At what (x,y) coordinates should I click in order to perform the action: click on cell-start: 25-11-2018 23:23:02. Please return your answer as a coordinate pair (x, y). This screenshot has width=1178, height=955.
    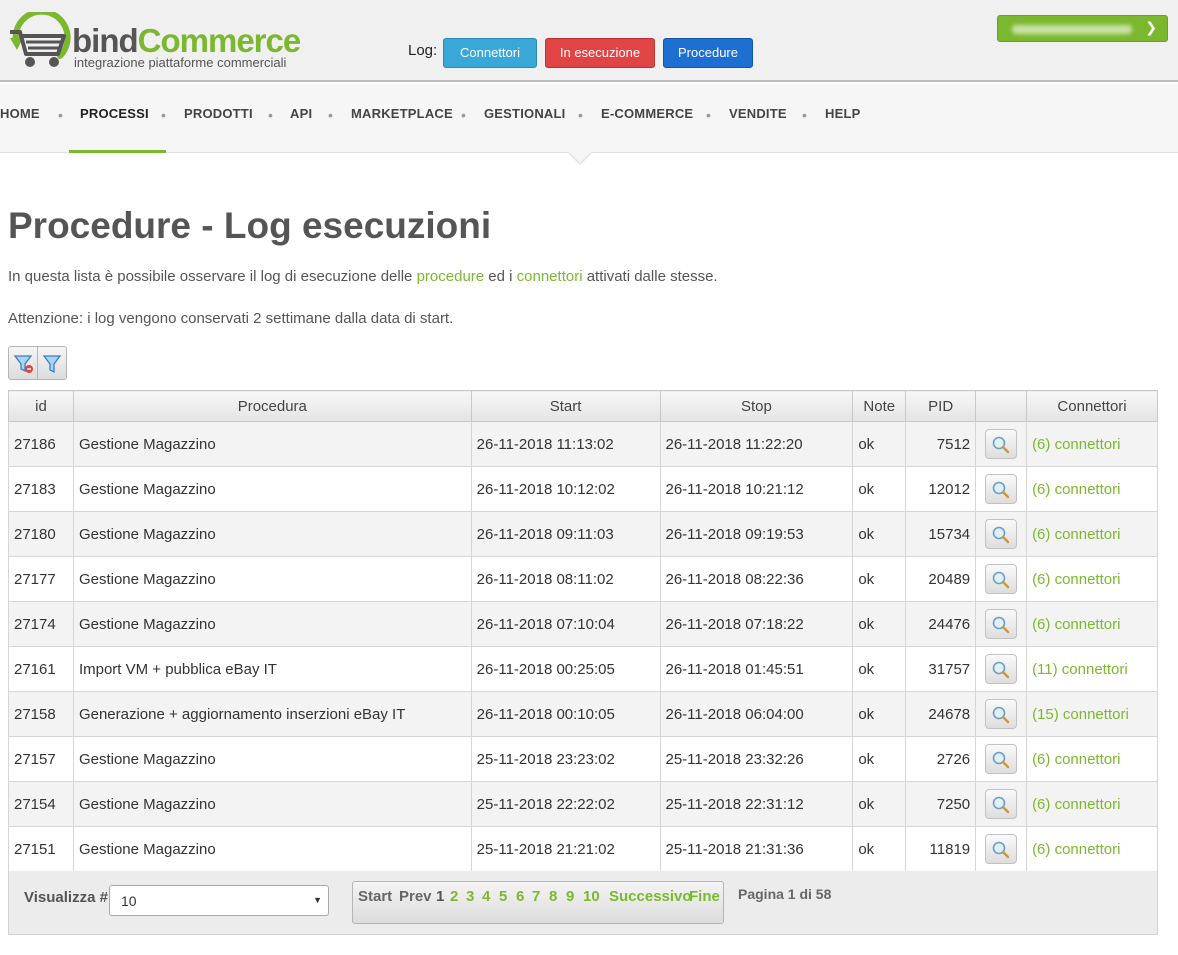
    Looking at the image, I should click on (565, 759).